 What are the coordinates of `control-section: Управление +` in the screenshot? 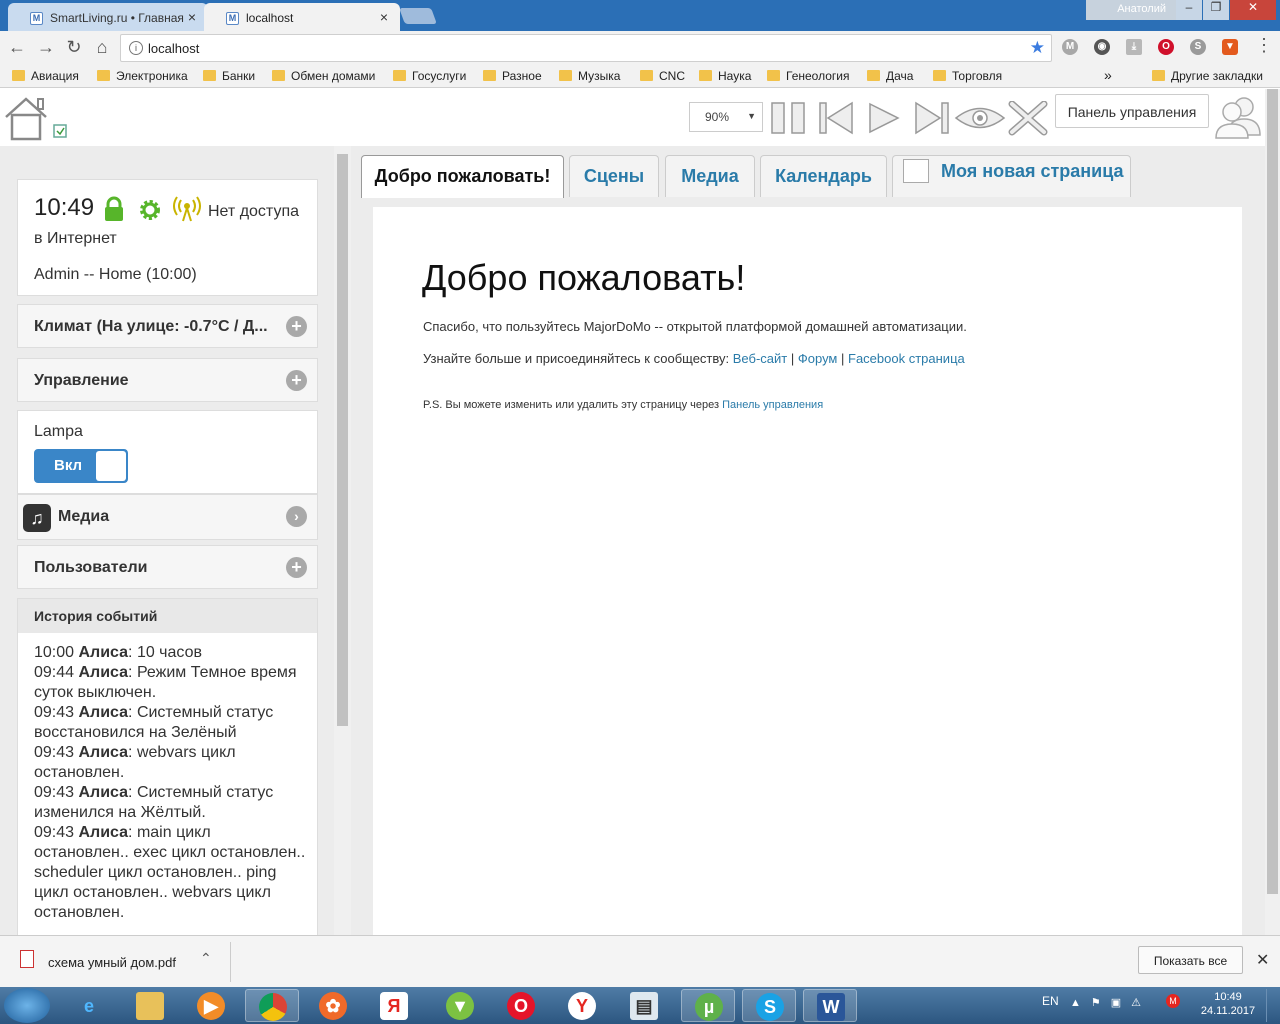 It's located at (167, 380).